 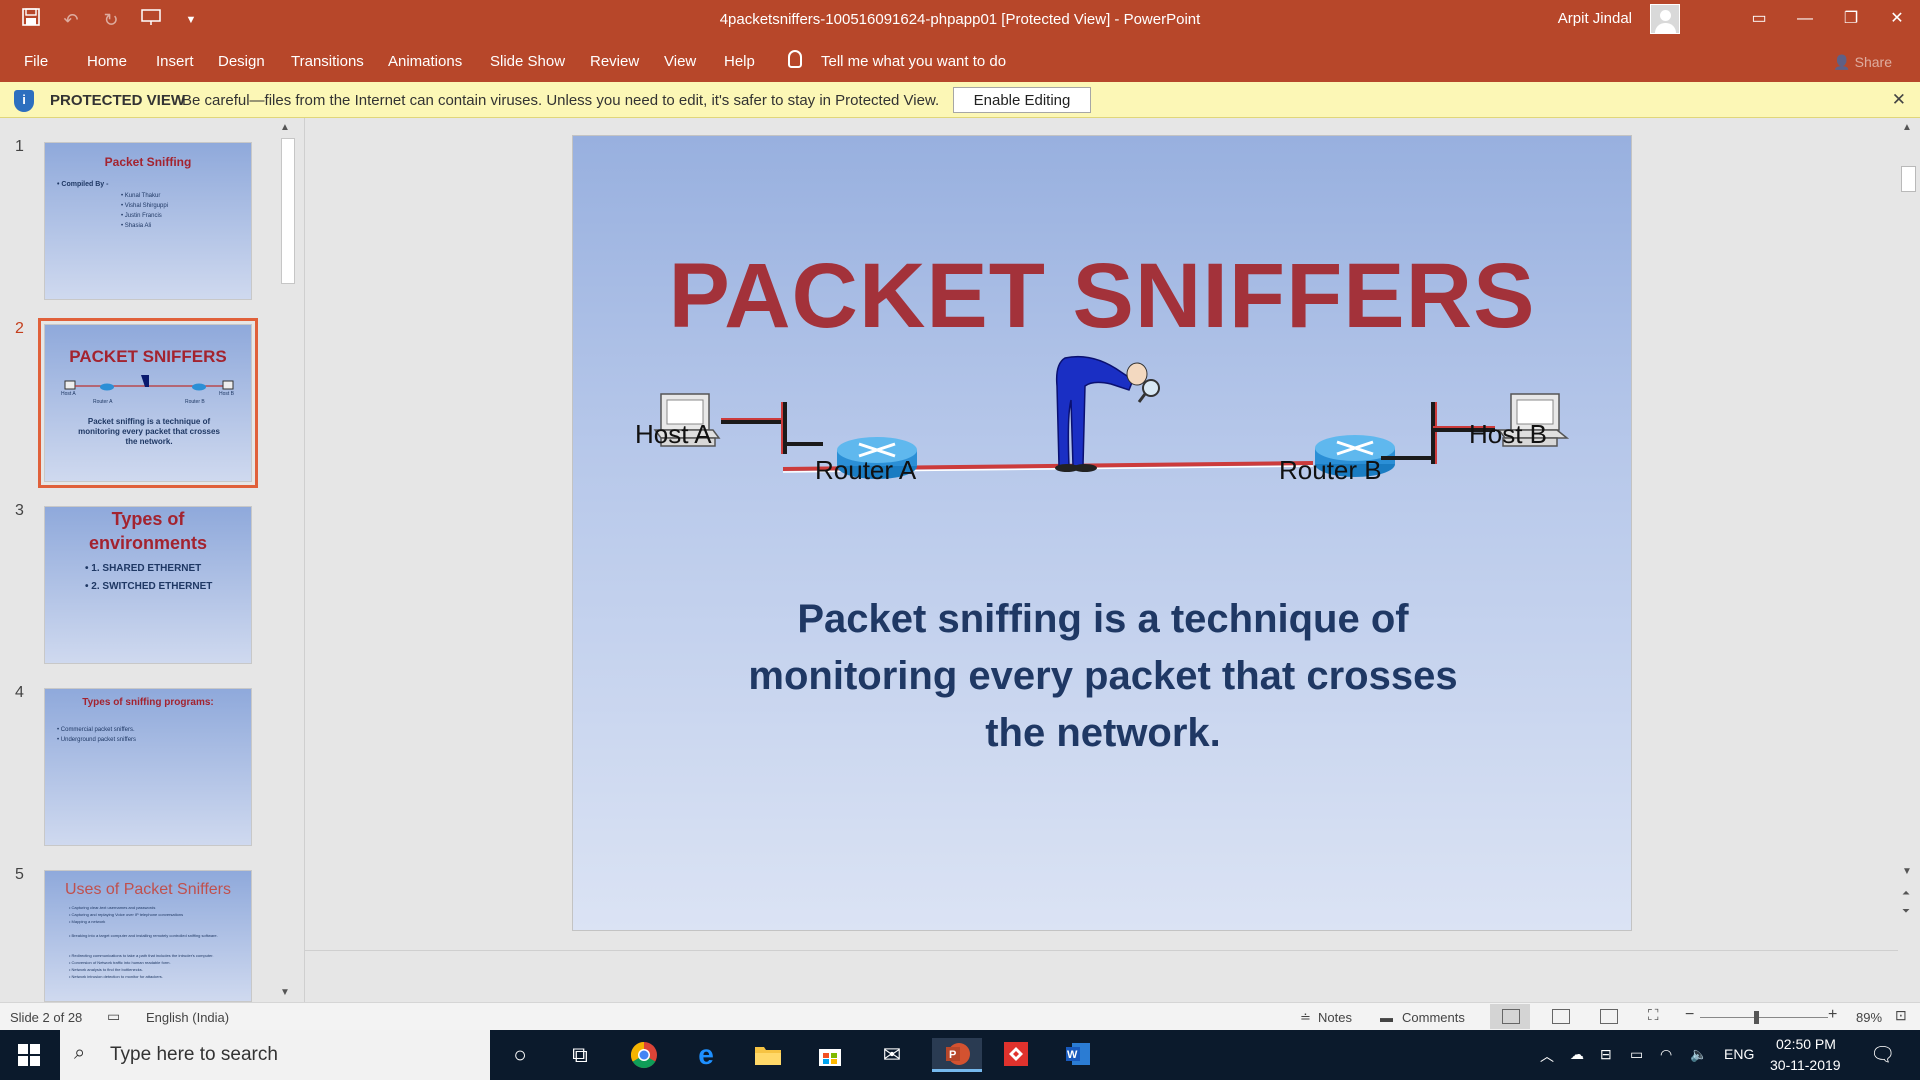 I want to click on show-hidden-icons-chevron-icon: ︿, so click(x=1547, y=1056).